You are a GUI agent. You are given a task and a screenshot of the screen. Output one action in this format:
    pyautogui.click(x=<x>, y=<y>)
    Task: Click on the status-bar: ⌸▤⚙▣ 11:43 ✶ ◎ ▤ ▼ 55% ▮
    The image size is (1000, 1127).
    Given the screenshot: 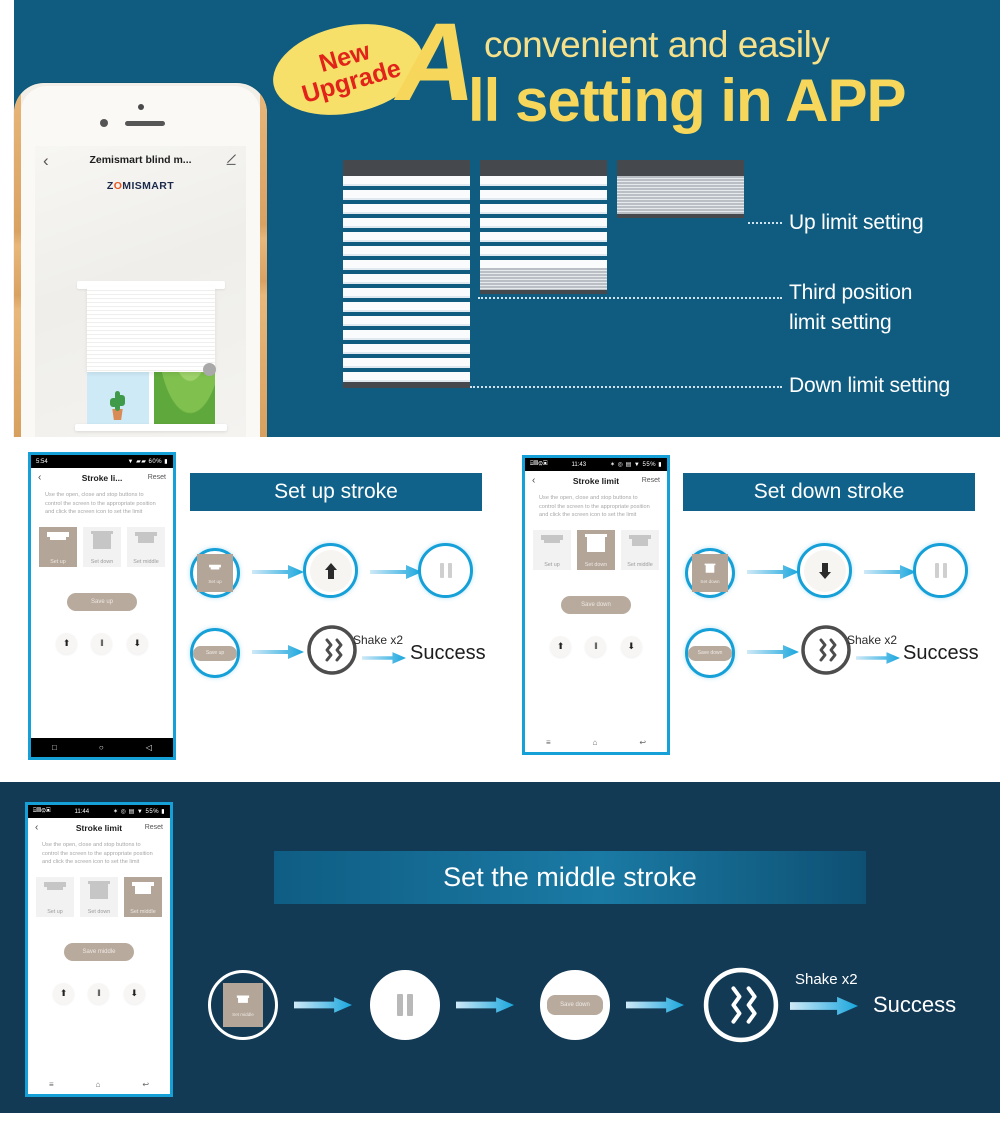 What is the action you would take?
    pyautogui.click(x=596, y=464)
    